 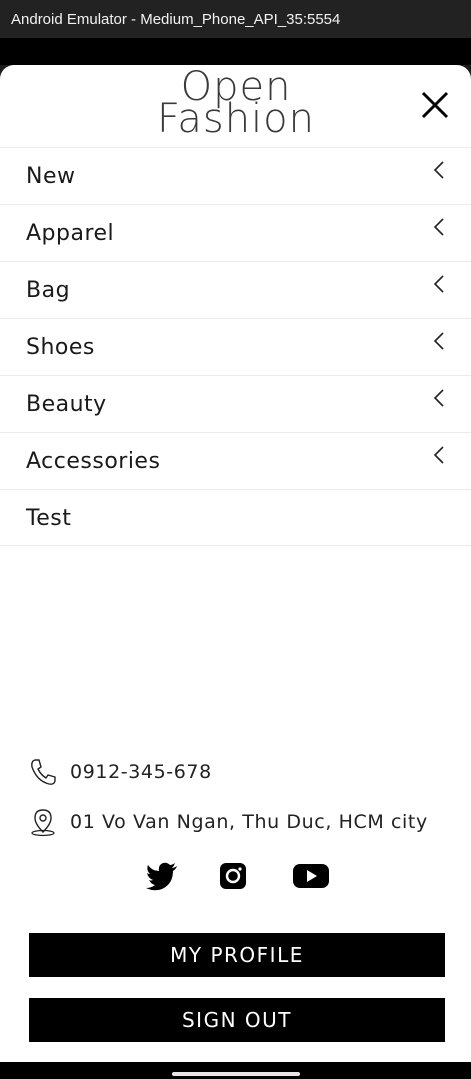 What do you see at coordinates (43, 823) in the screenshot?
I see `location-pin-icon` at bounding box center [43, 823].